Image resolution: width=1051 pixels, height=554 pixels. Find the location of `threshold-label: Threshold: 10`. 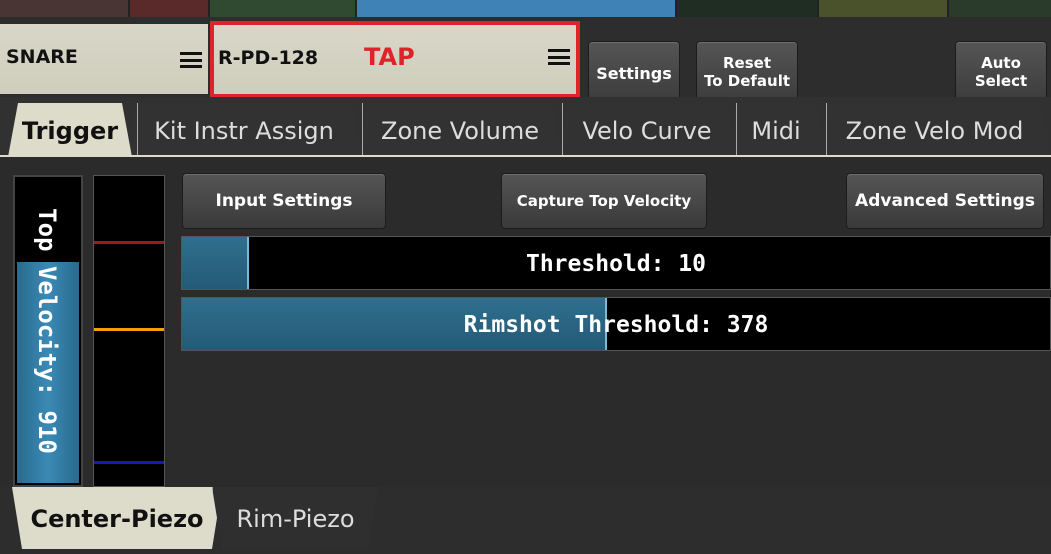

threshold-label: Threshold: 10 is located at coordinates (615, 264).